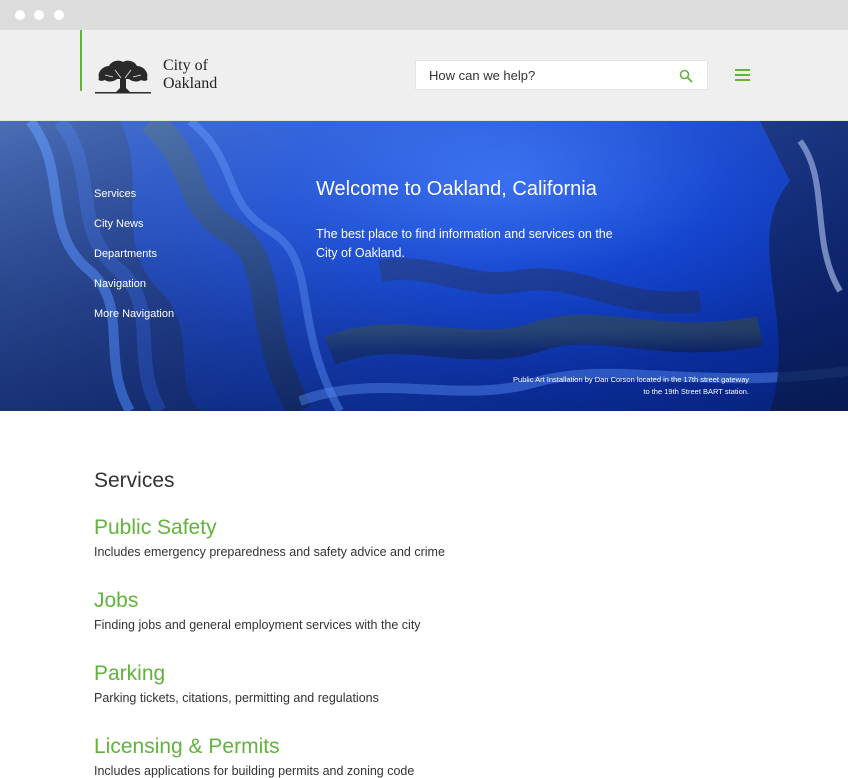 Image resolution: width=848 pixels, height=778 pixels. What do you see at coordinates (39, 15) in the screenshot?
I see `window-minimize-dot` at bounding box center [39, 15].